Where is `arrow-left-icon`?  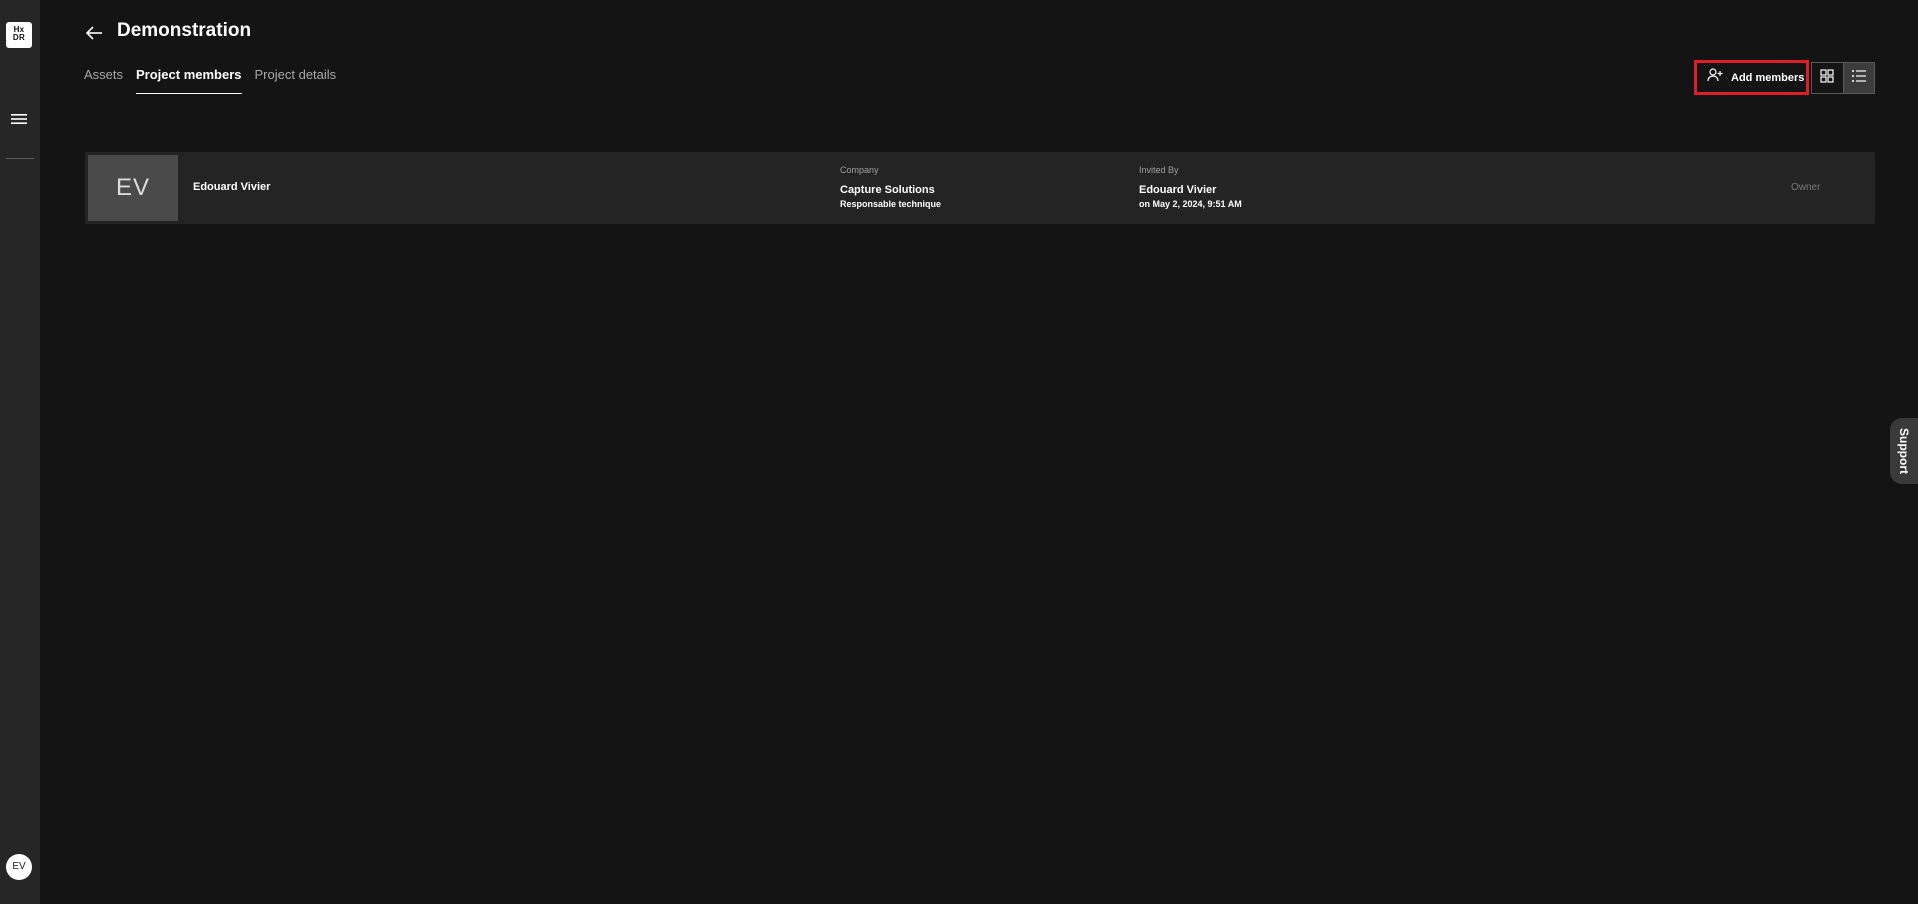 arrow-left-icon is located at coordinates (94, 33).